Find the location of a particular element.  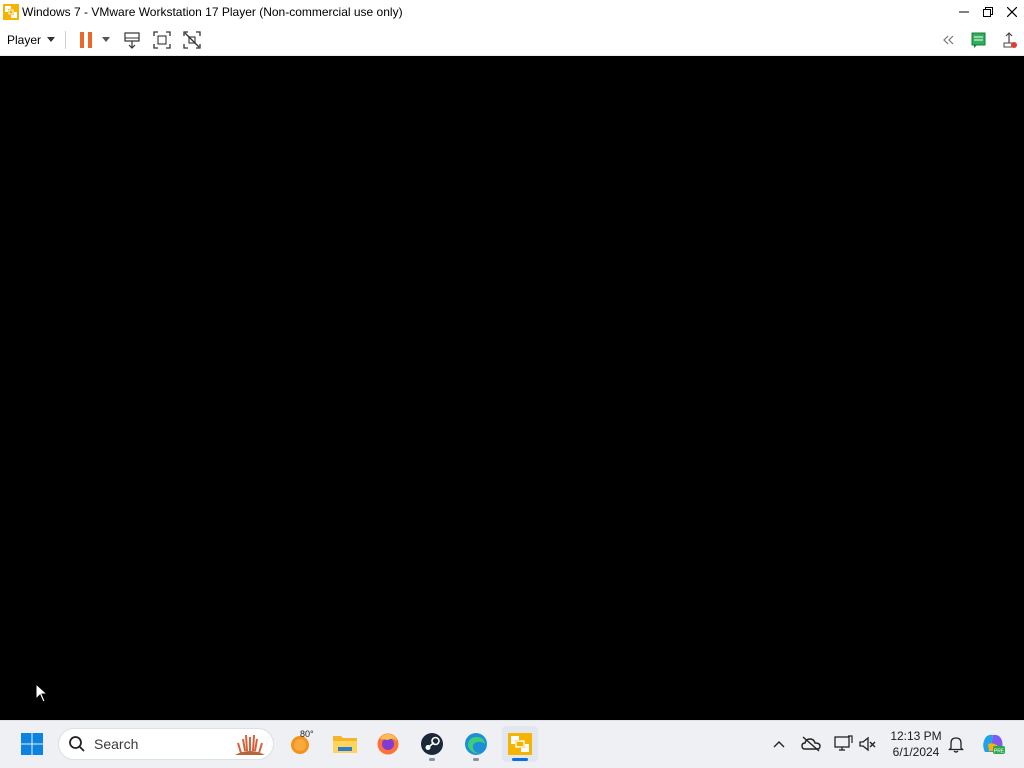

chevron-down-icon is located at coordinates (51, 39).